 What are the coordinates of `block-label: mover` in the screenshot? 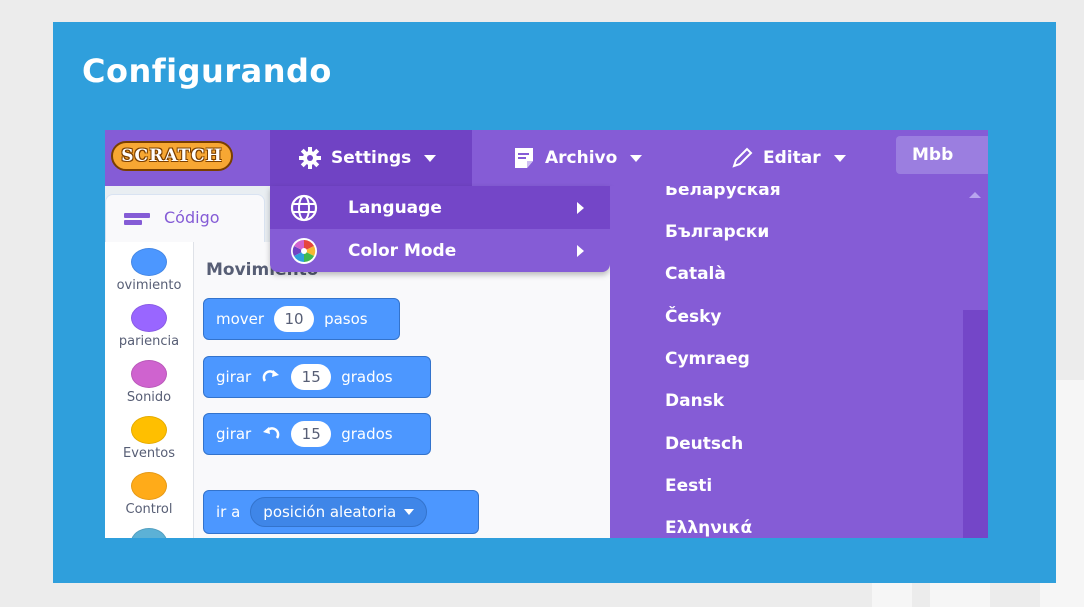 It's located at (240, 319).